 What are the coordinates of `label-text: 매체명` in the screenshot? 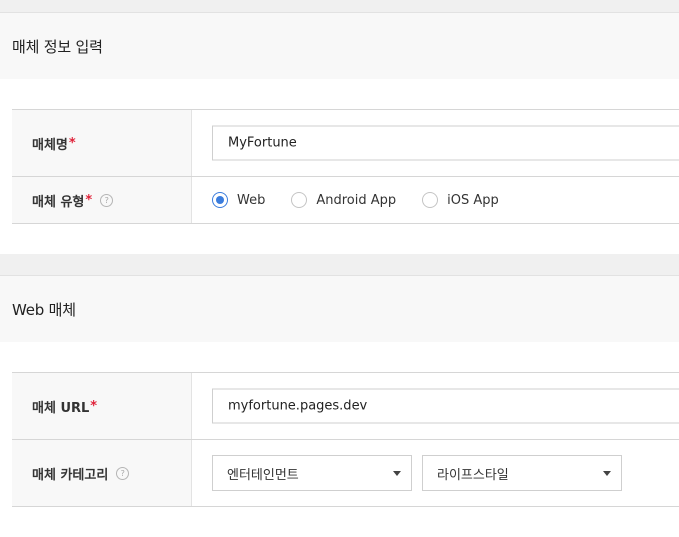 It's located at (50, 145).